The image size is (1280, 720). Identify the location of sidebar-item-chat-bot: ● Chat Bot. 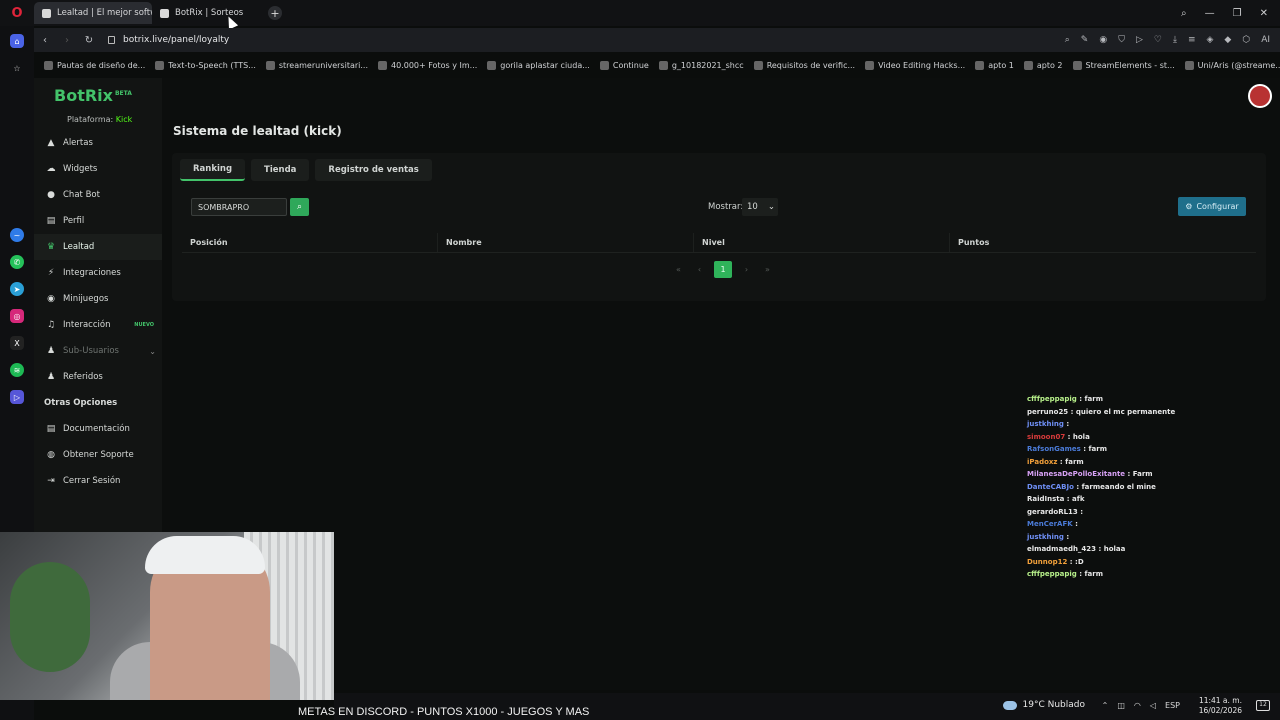
(98, 195).